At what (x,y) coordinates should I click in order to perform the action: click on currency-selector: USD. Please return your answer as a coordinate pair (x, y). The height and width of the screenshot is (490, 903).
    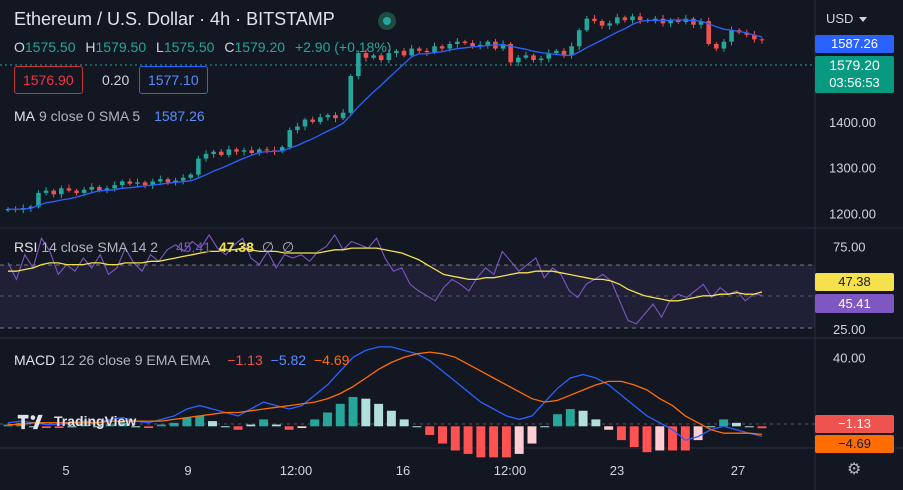
    Looking at the image, I should click on (846, 18).